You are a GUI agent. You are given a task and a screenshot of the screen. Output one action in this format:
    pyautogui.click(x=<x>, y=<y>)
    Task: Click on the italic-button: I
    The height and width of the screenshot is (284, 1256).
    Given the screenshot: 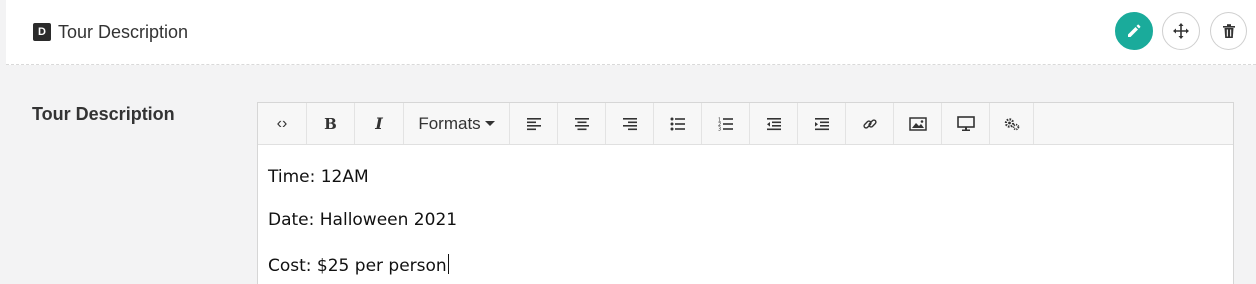 What is the action you would take?
    pyautogui.click(x=379, y=123)
    